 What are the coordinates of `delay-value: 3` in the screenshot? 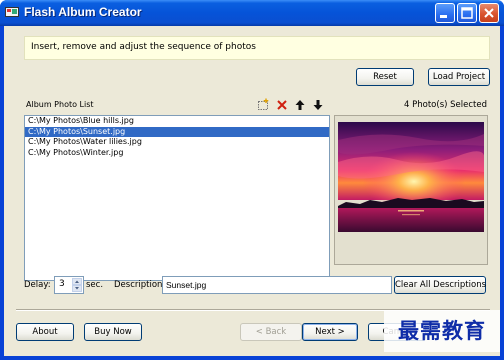 It's located at (62, 284).